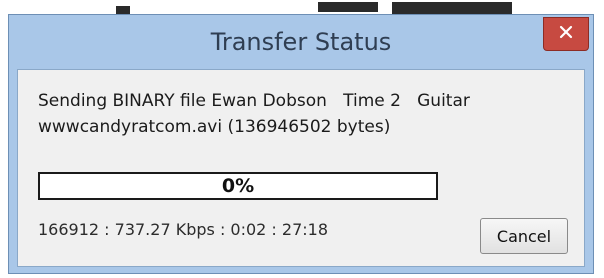  Describe the element at coordinates (302, 7) in the screenshot. I see `background-app-strip` at that location.